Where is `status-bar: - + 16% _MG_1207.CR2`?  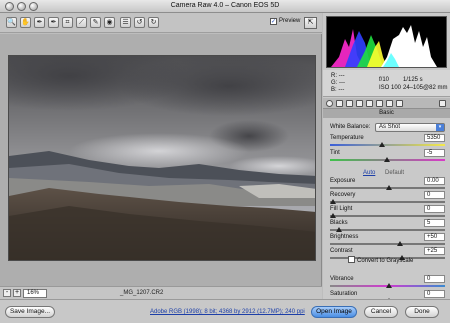 status-bar: - + 16% _MG_1207.CR2 is located at coordinates (161, 292).